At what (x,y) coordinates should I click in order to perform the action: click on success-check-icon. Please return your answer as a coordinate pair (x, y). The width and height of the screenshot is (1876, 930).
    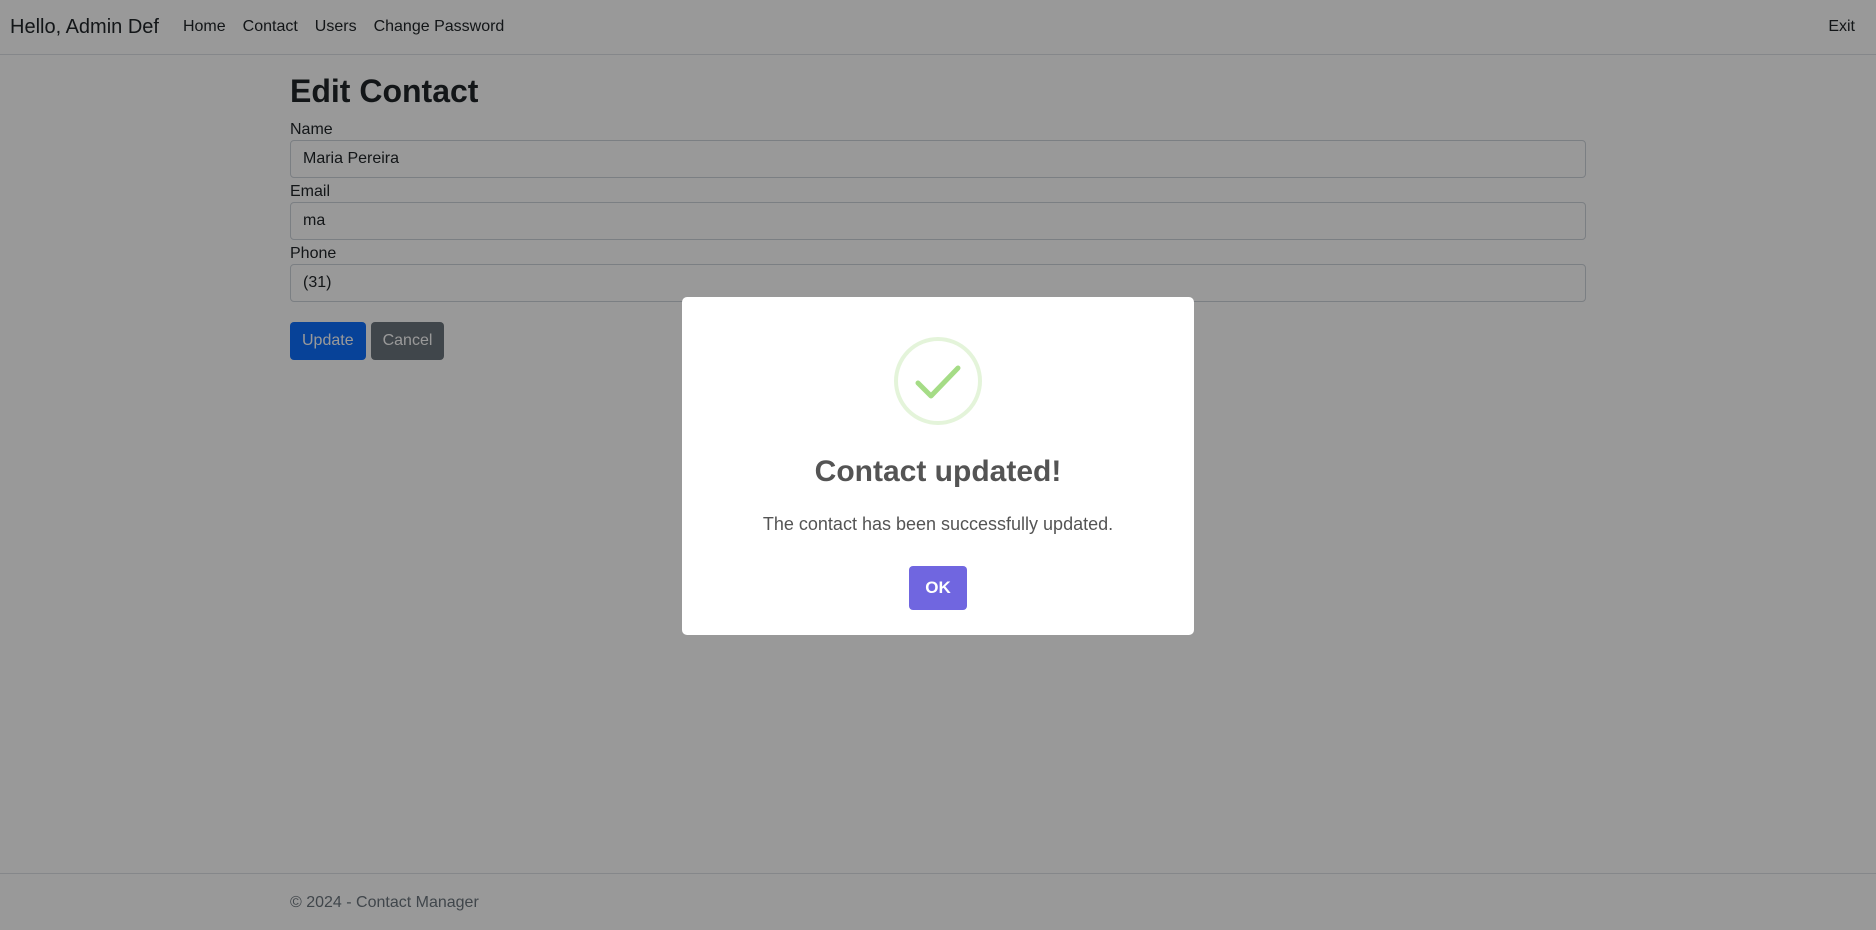
    Looking at the image, I should click on (938, 381).